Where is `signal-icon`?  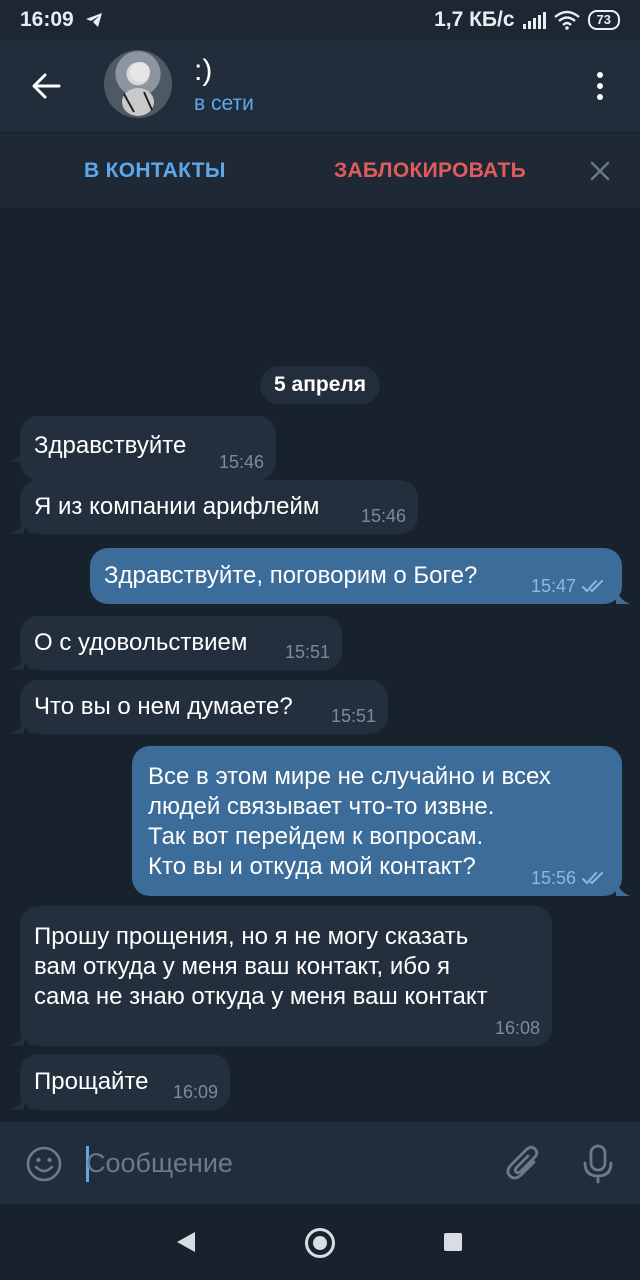
signal-icon is located at coordinates (534, 20).